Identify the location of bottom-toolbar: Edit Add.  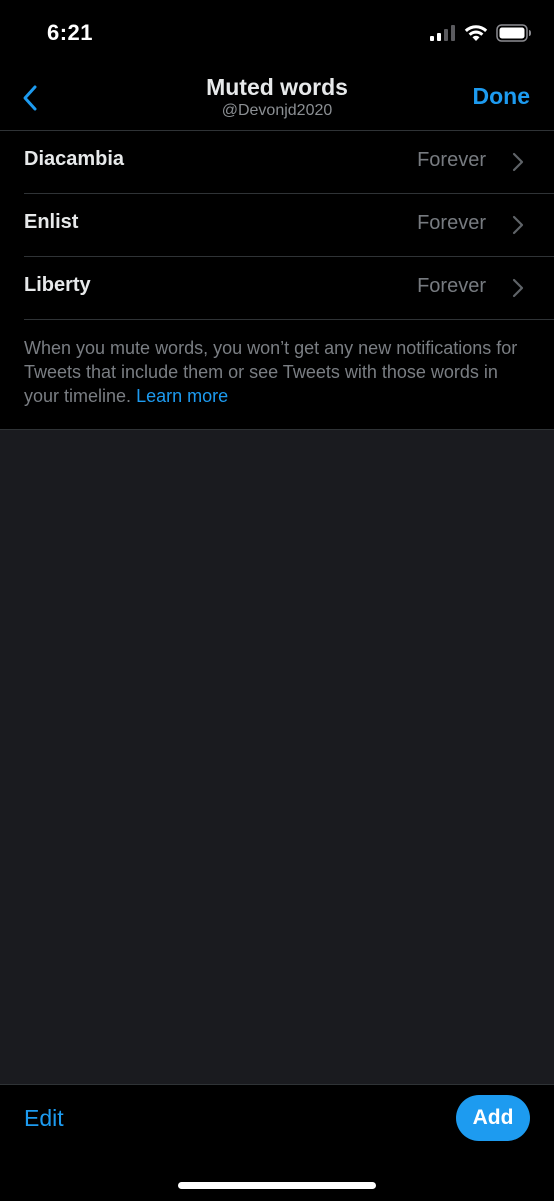
(277, 1142).